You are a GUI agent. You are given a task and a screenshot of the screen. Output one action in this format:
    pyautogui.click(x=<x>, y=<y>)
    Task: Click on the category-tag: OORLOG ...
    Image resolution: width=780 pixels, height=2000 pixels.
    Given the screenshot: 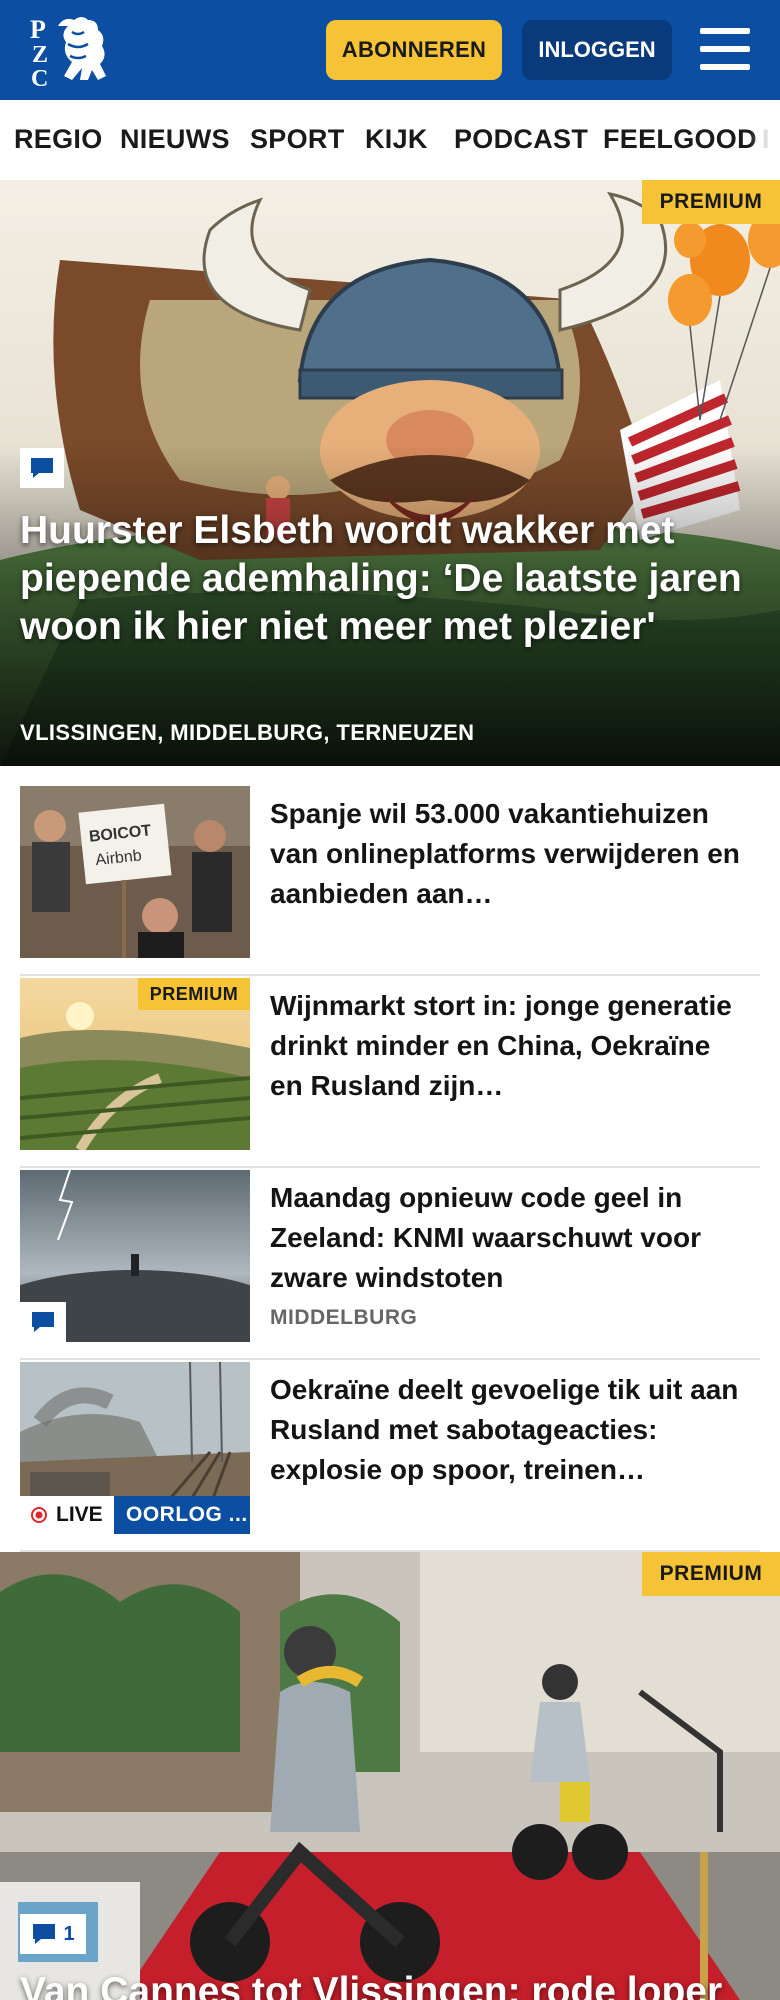 What is the action you would take?
    pyautogui.click(x=182, y=1515)
    